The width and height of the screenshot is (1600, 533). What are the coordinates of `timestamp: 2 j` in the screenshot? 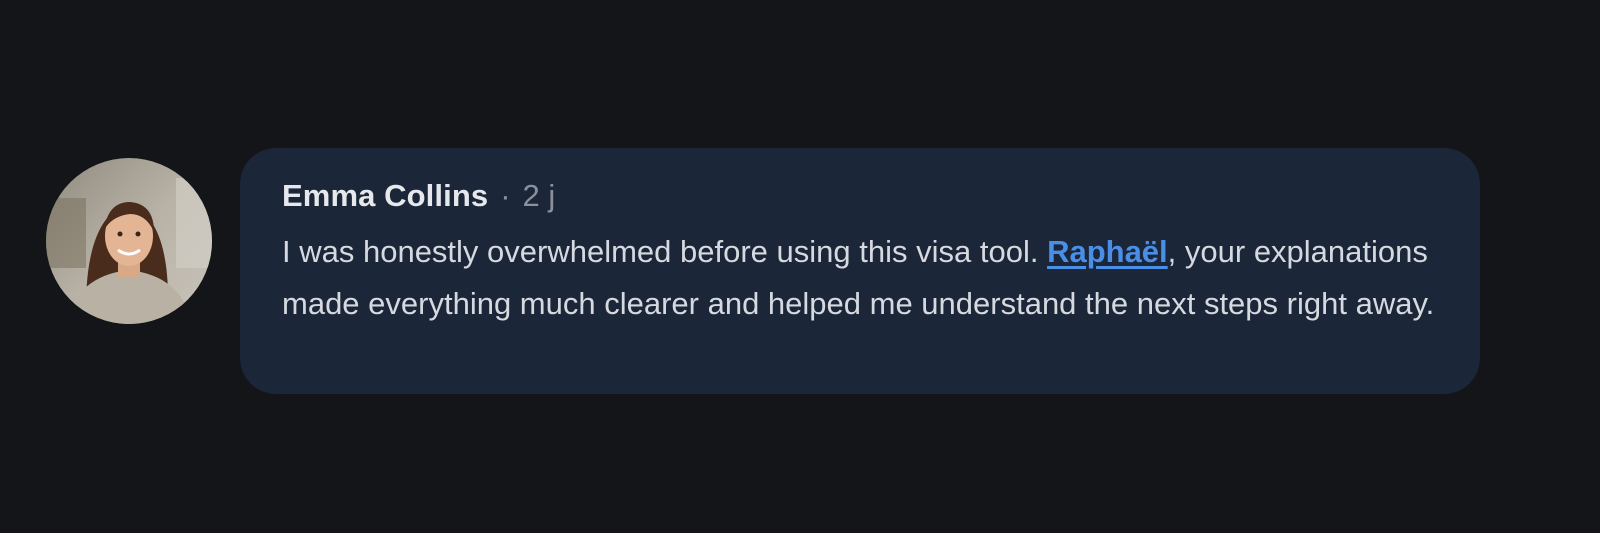 It's located at (539, 196).